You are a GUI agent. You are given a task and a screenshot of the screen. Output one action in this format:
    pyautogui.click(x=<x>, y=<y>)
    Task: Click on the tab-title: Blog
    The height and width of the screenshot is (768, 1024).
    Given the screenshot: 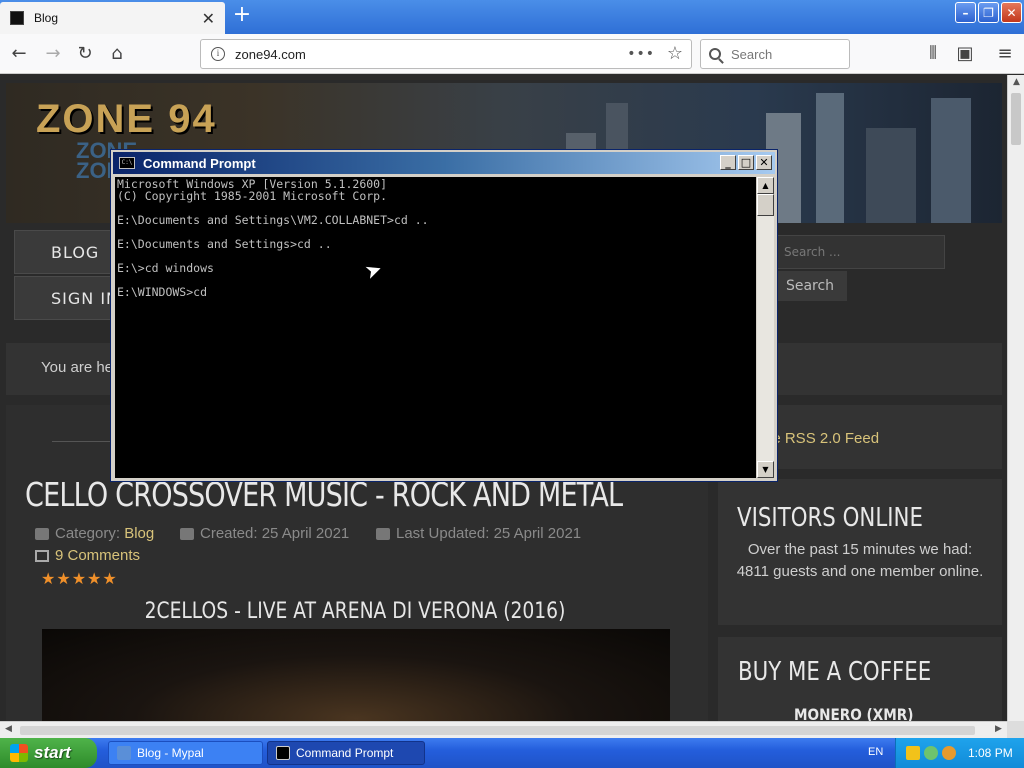 What is the action you would take?
    pyautogui.click(x=46, y=18)
    